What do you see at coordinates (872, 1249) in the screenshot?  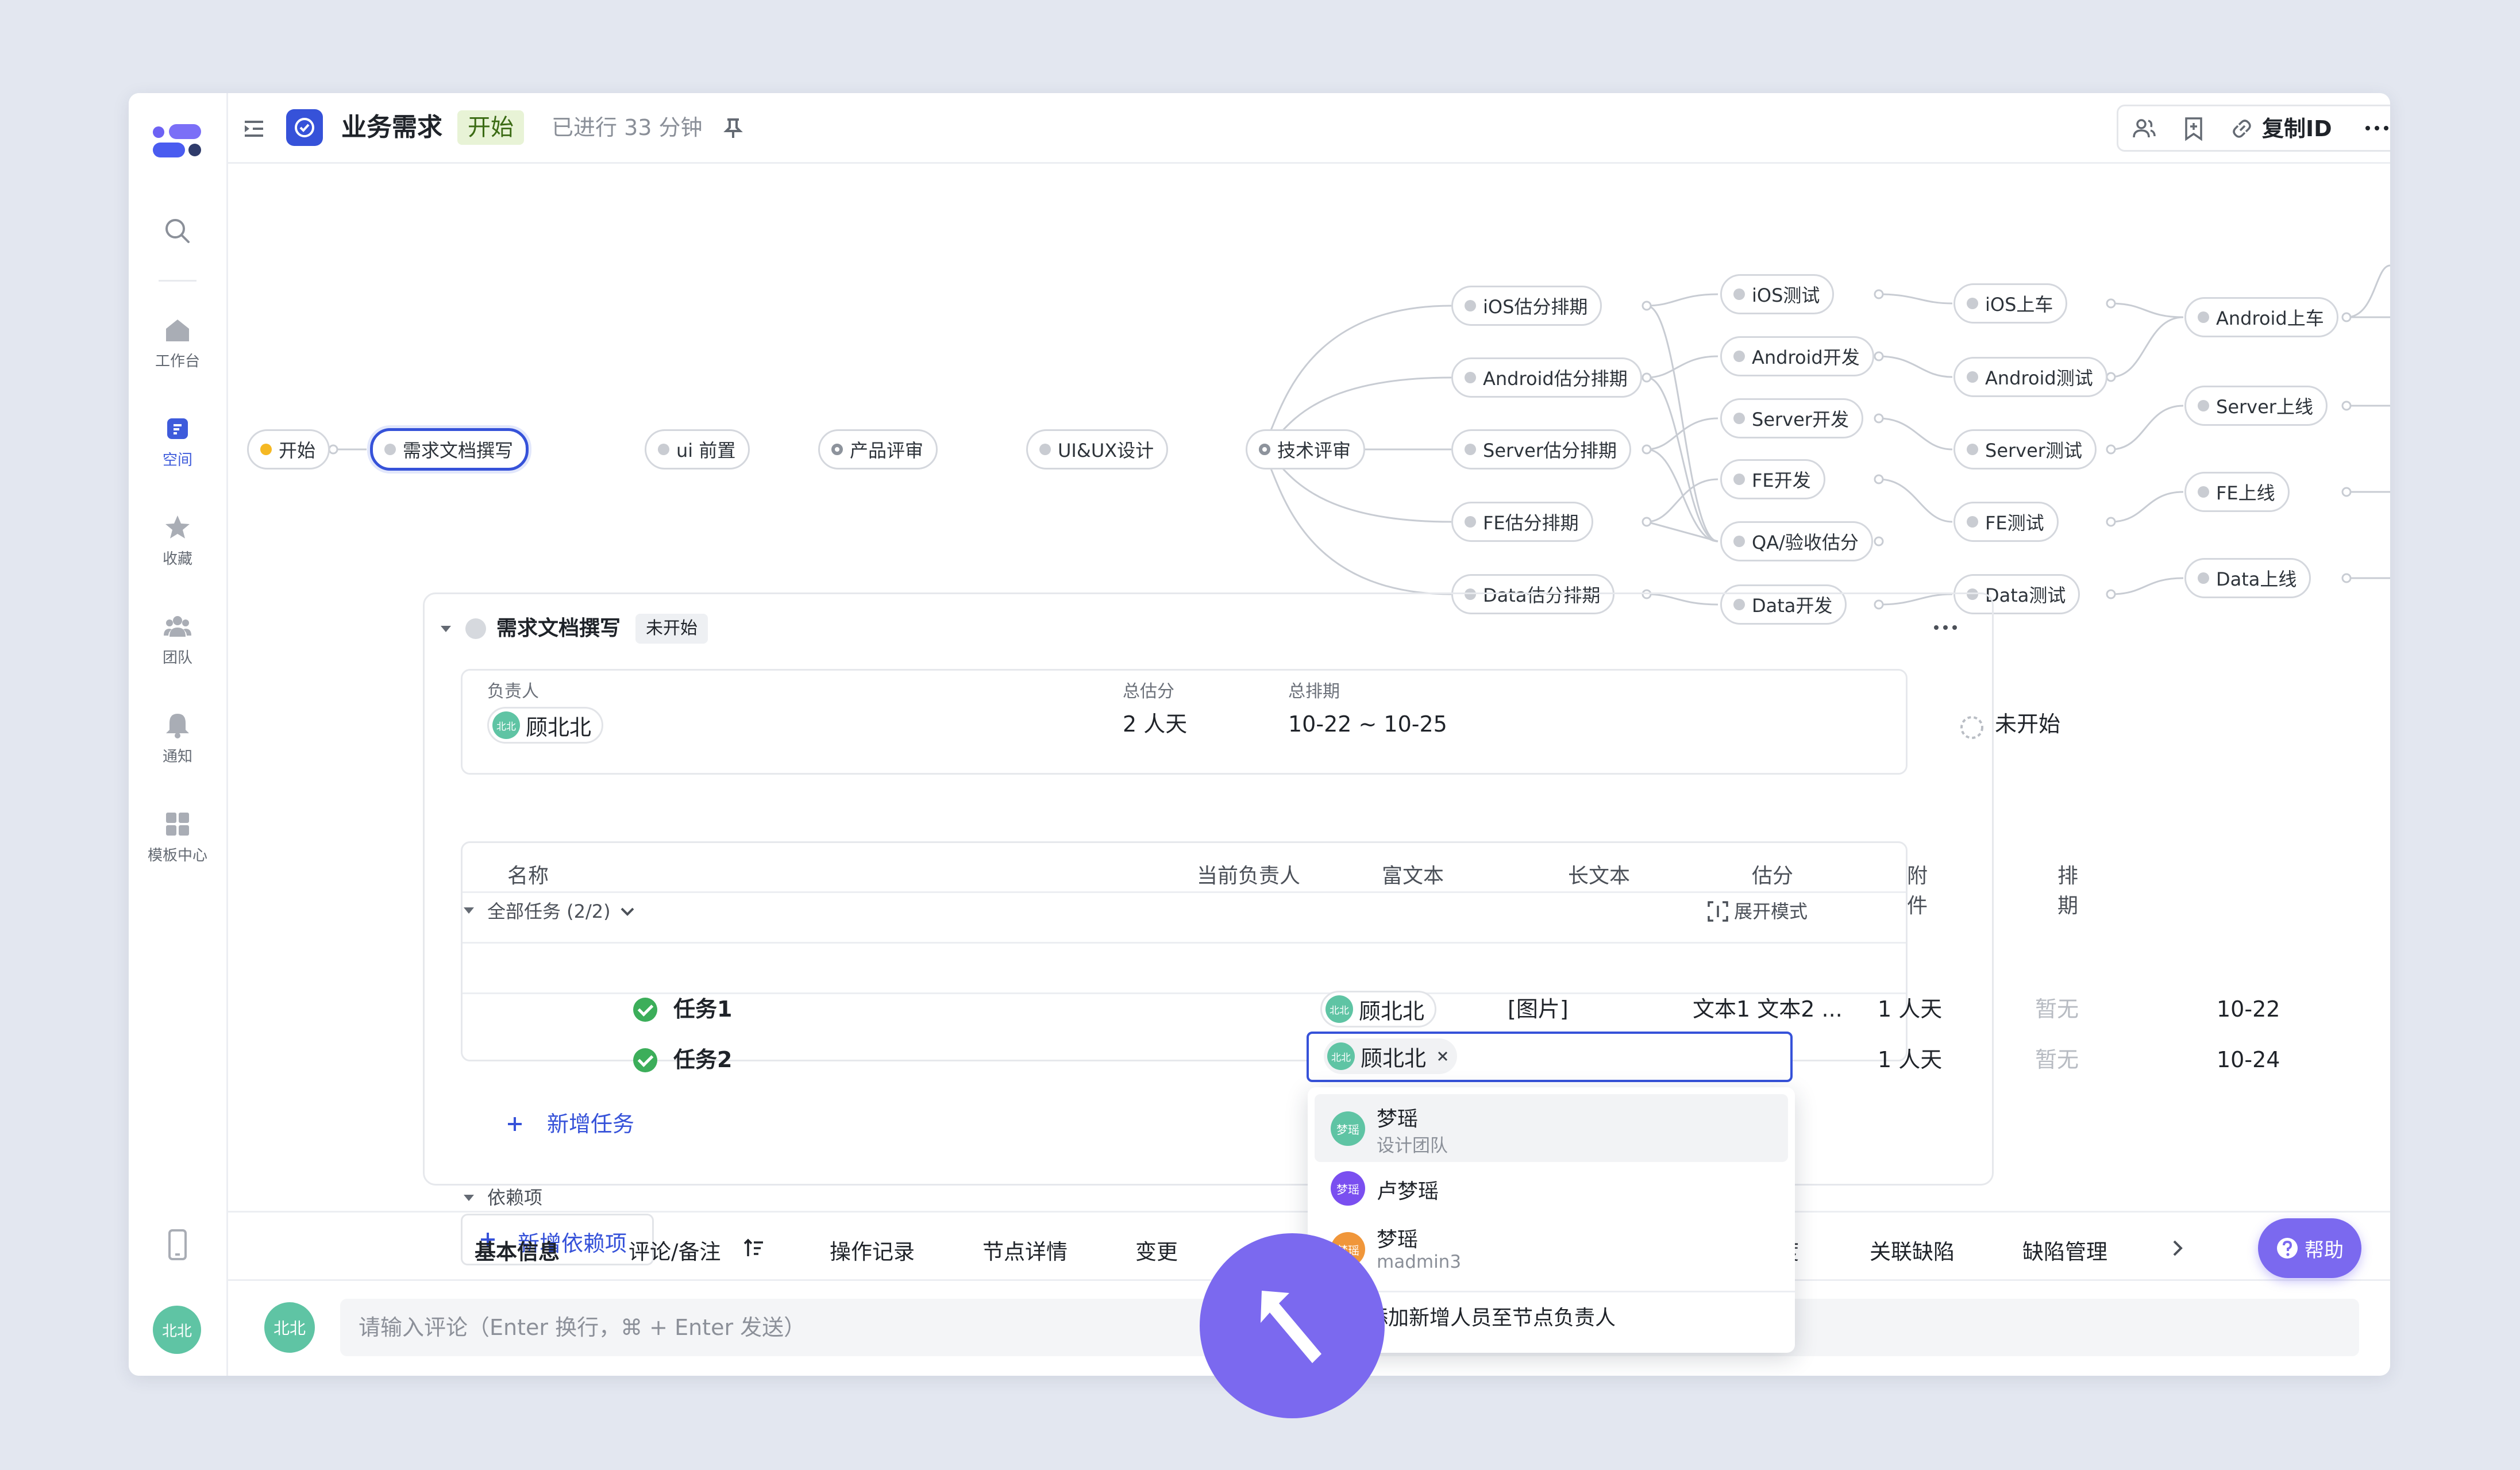 I see `tab-activity-log: 操作记录` at bounding box center [872, 1249].